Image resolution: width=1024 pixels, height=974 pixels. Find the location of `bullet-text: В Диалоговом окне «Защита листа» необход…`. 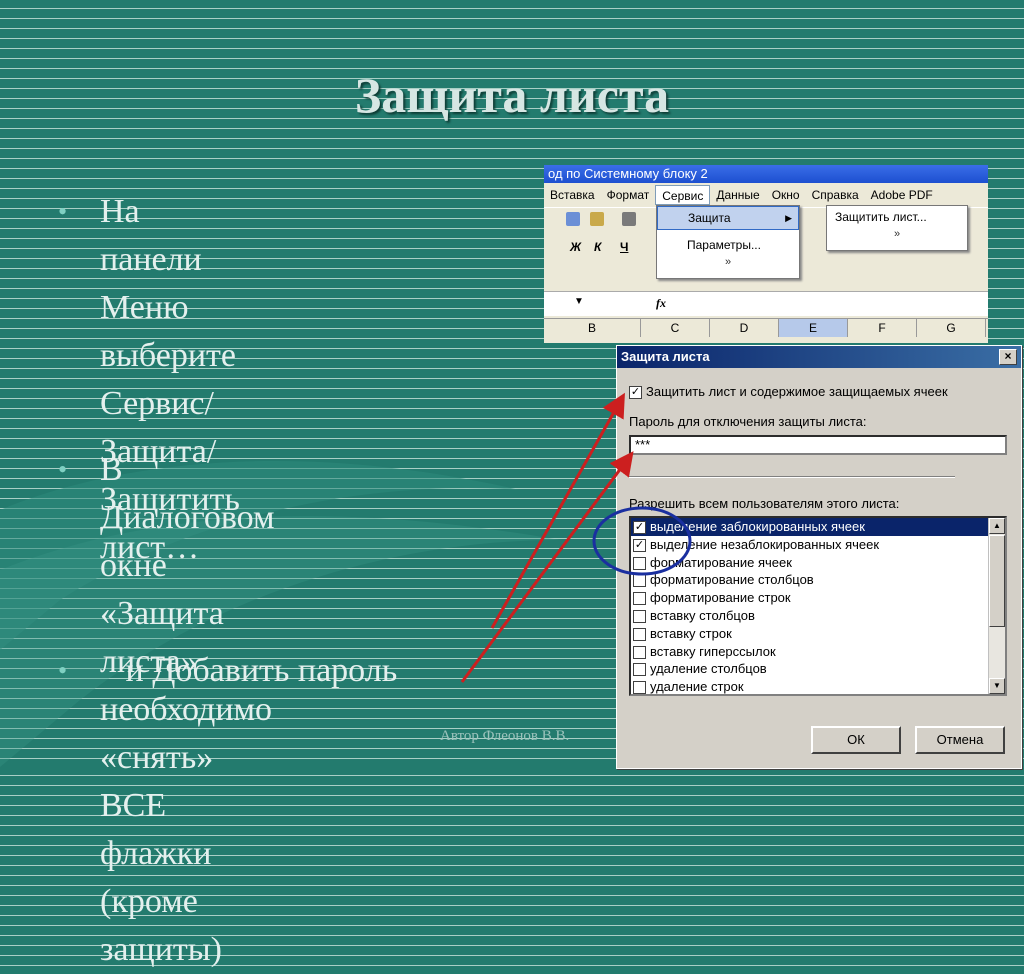

bullet-text: В Диалоговом окне «Защита листа» необход… is located at coordinates (187, 709).